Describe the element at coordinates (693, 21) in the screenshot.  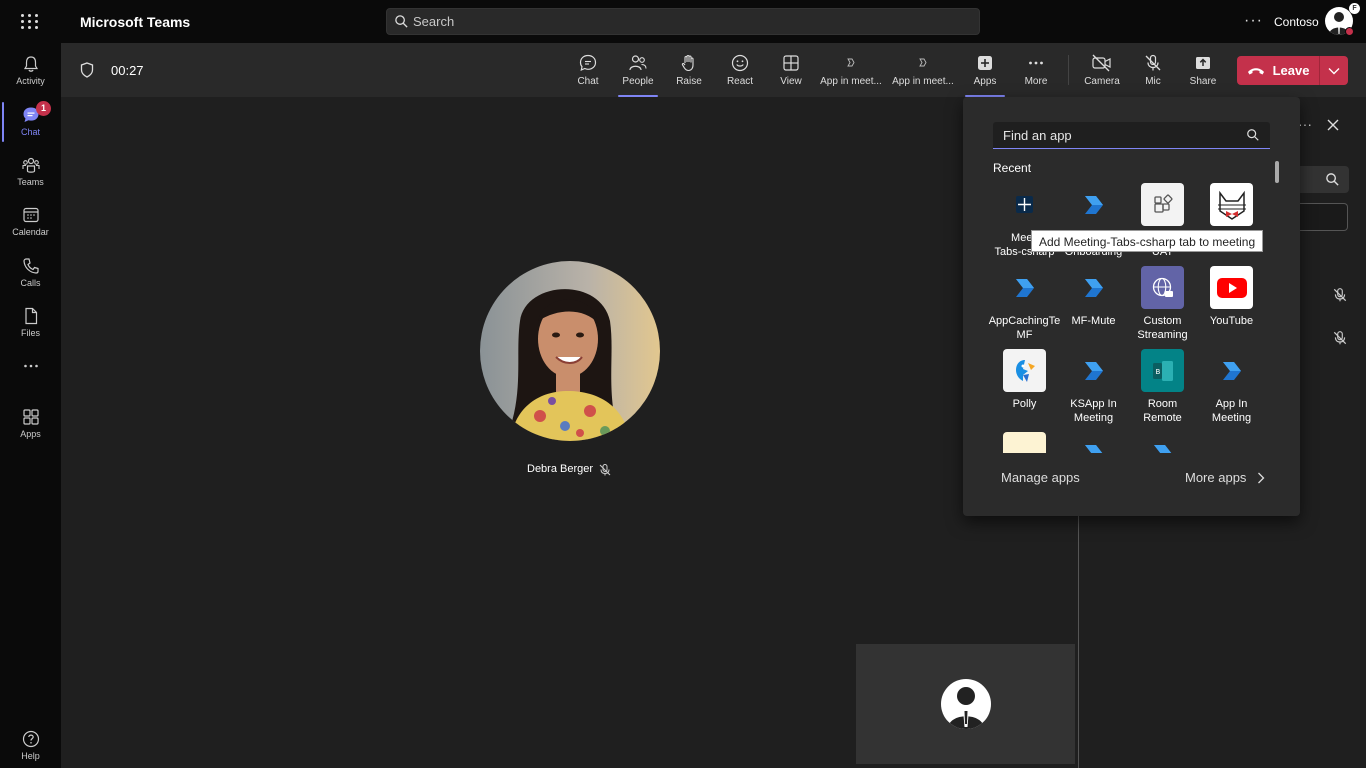
I see `search-input` at that location.